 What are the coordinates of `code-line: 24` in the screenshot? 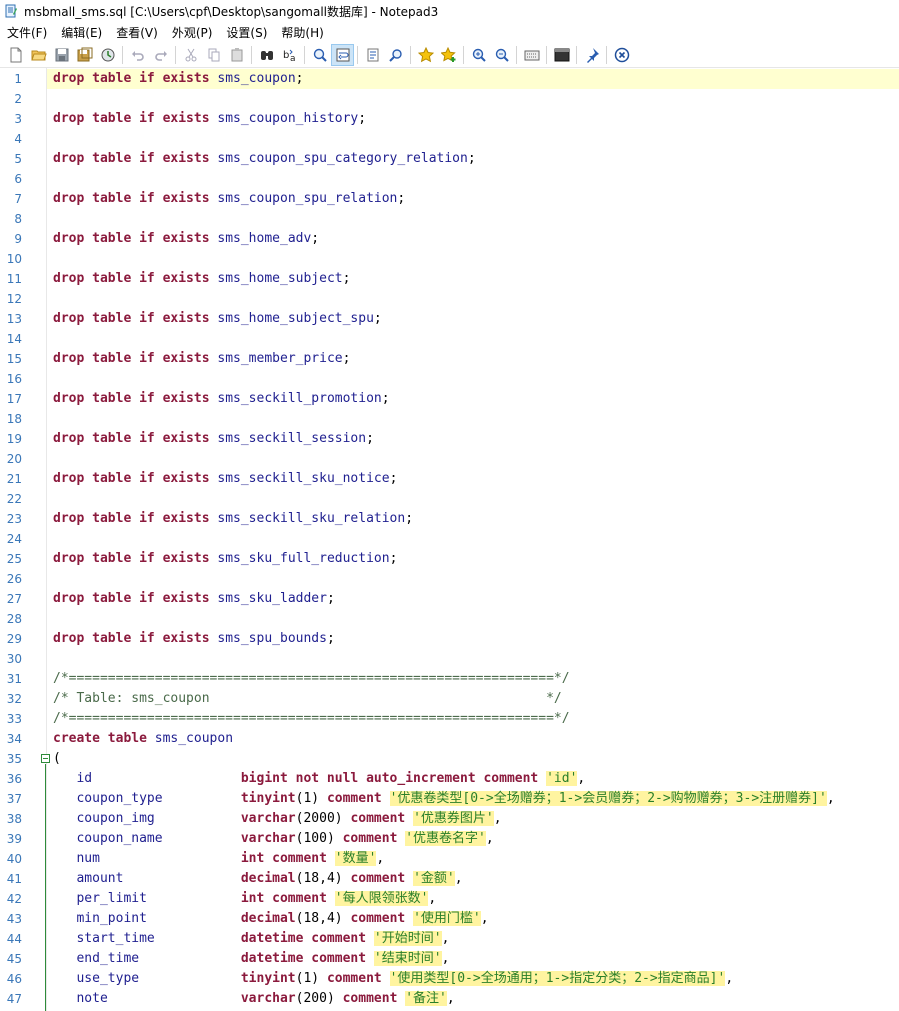 It's located at (449, 539).